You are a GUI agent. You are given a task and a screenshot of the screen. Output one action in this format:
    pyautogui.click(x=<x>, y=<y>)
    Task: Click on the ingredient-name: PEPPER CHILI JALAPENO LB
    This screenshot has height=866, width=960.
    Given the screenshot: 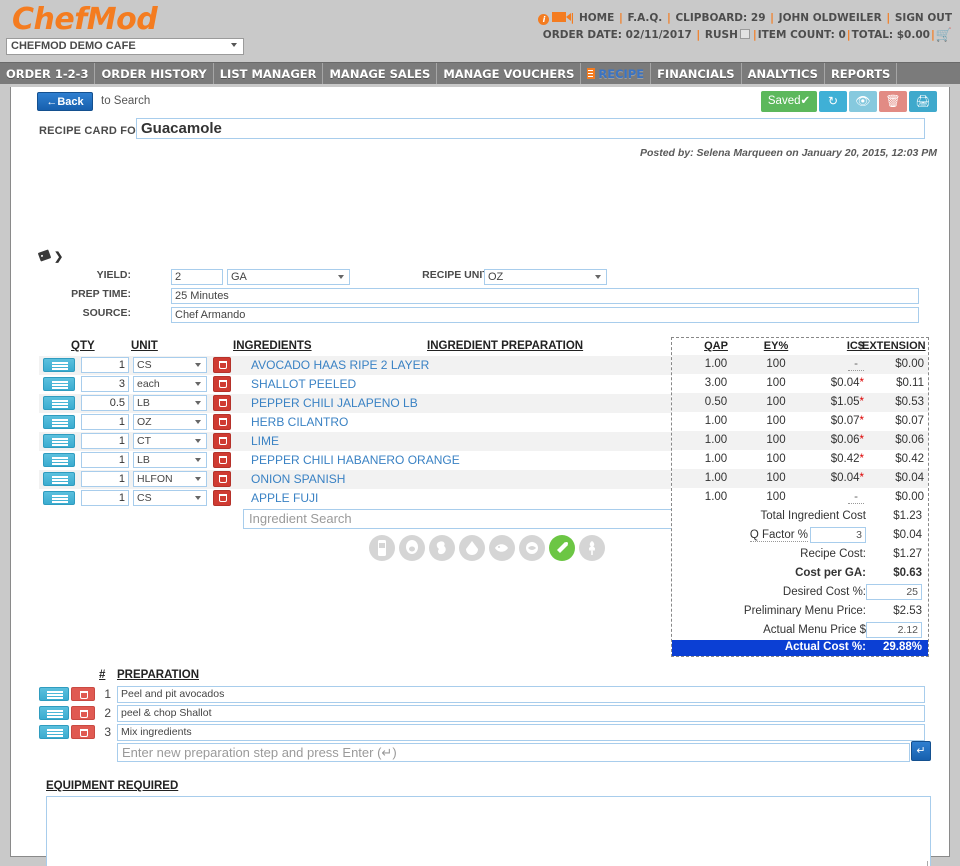 What is the action you would take?
    pyautogui.click(x=334, y=403)
    